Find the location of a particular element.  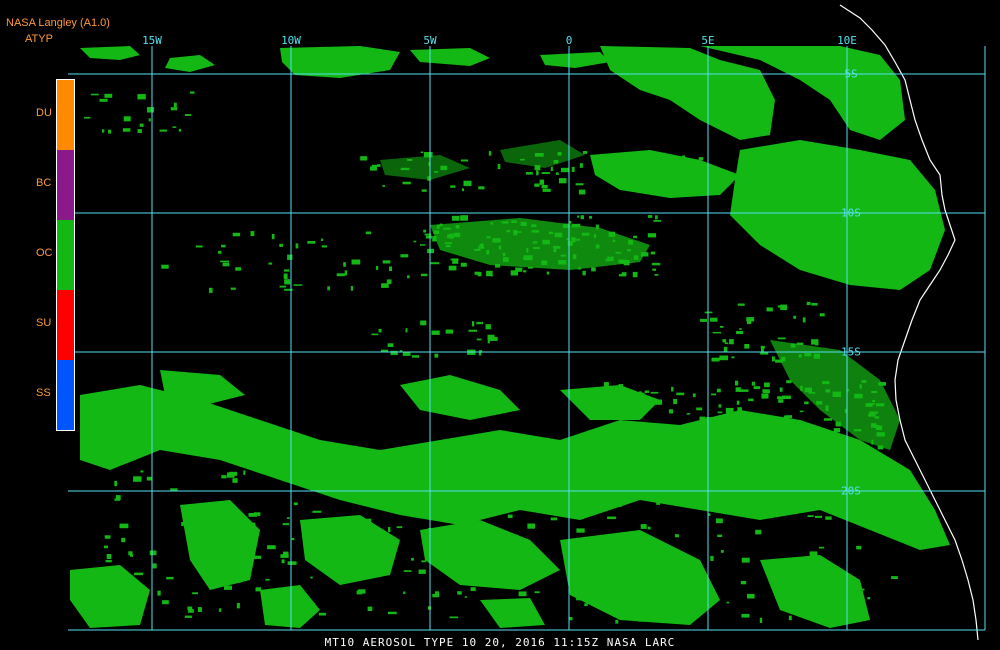

product-code-label: ATYP is located at coordinates (39, 39).